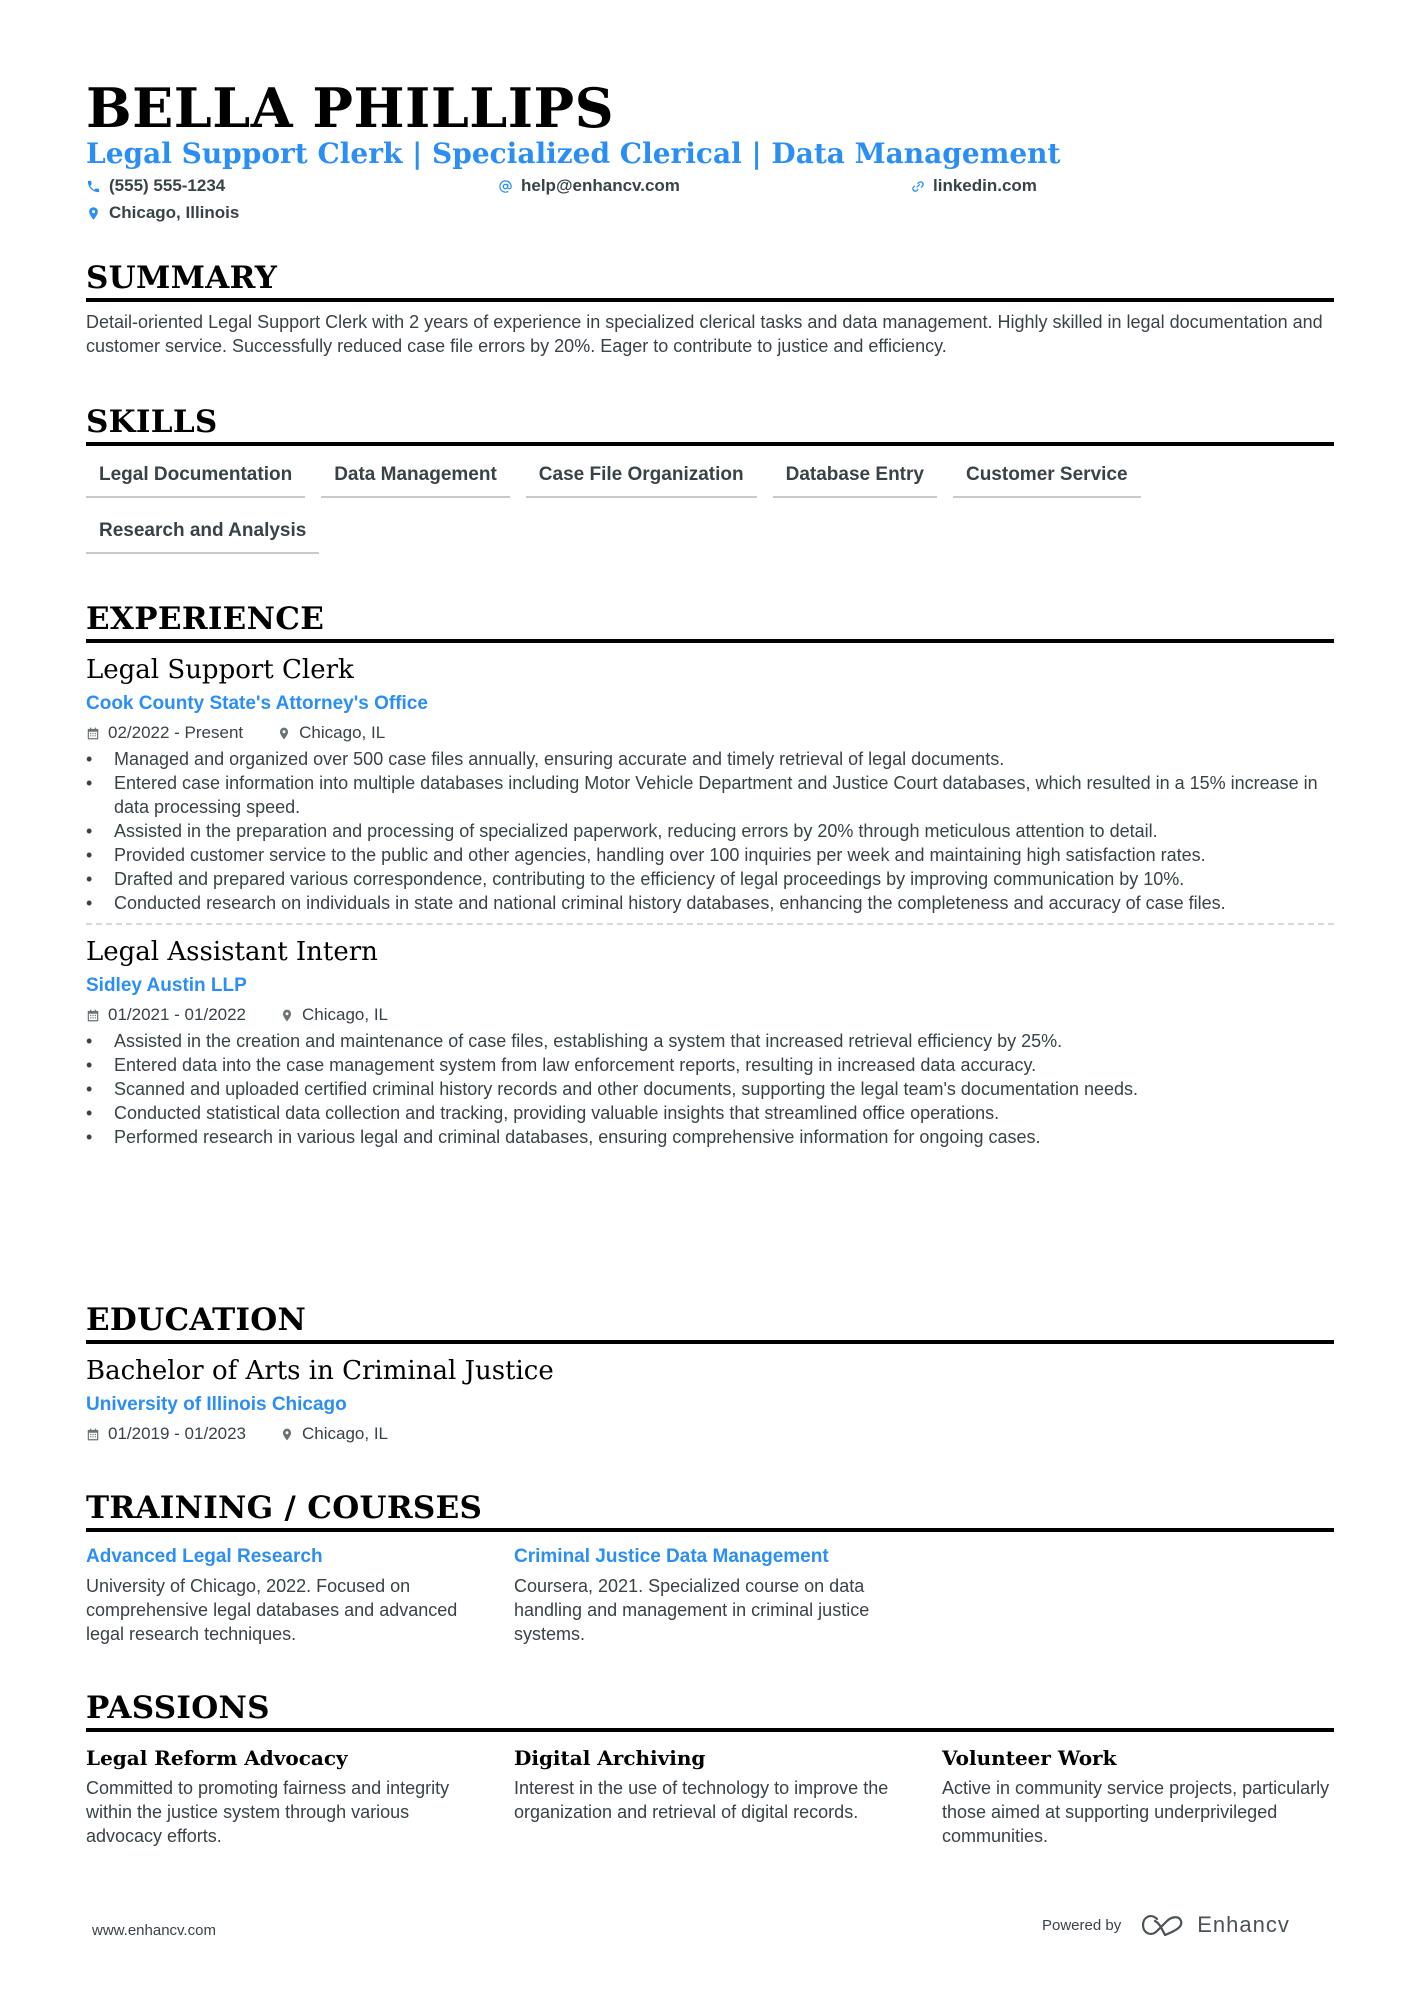  Describe the element at coordinates (350, 108) in the screenshot. I see `candidate-name: BELLA PHILLIPS` at that location.